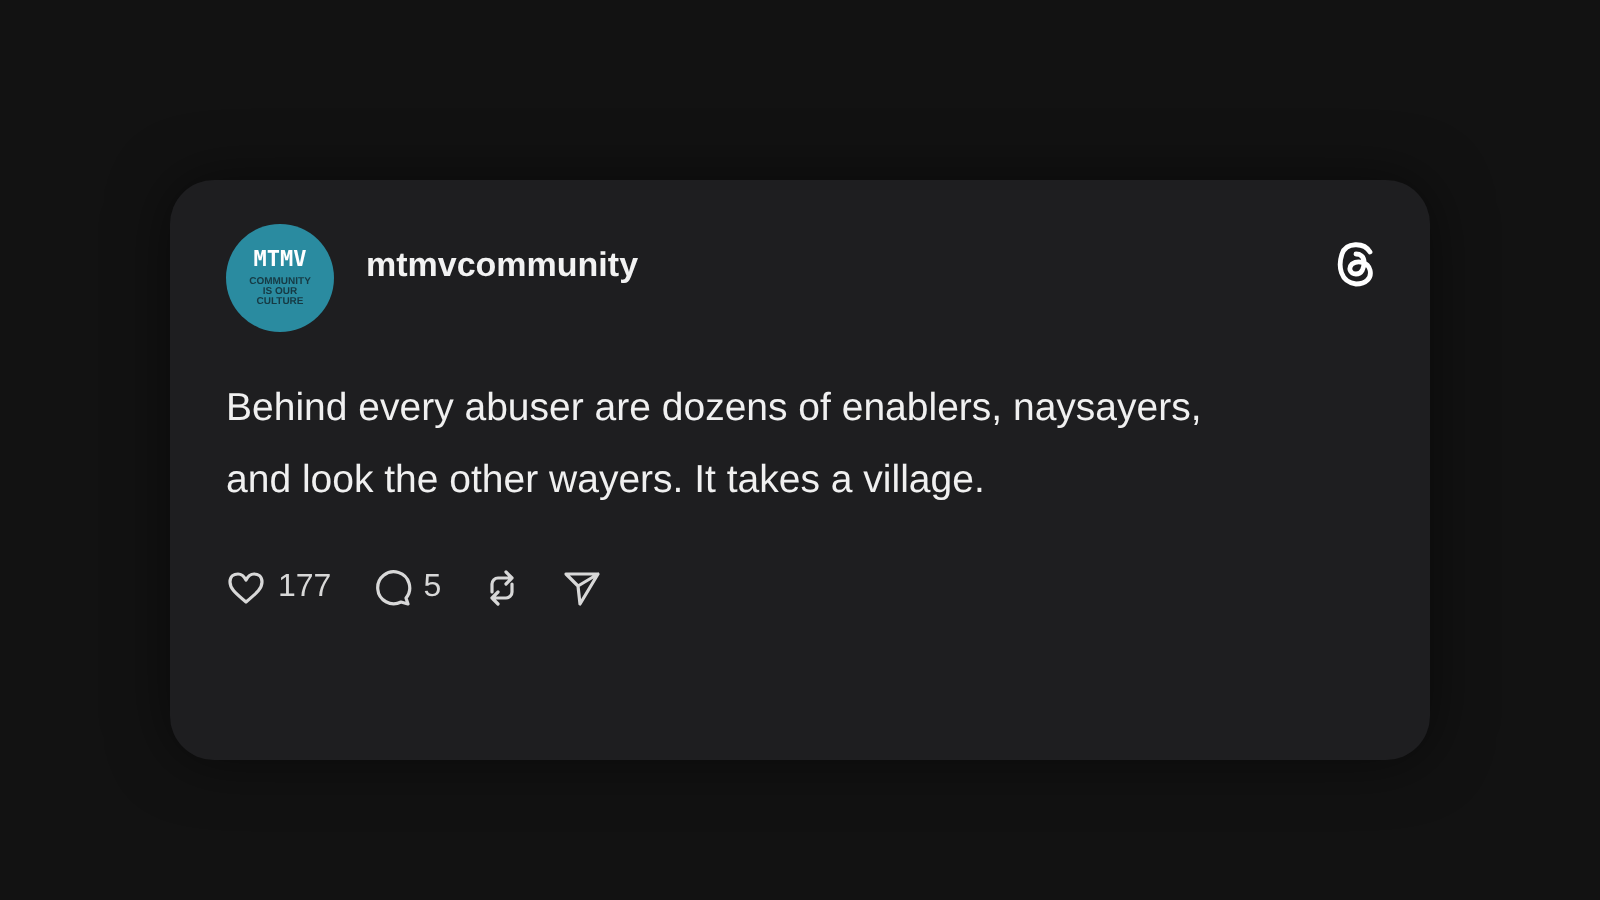 This screenshot has height=900, width=1600. Describe the element at coordinates (280, 258) in the screenshot. I see `logo-title: MTMV` at that location.